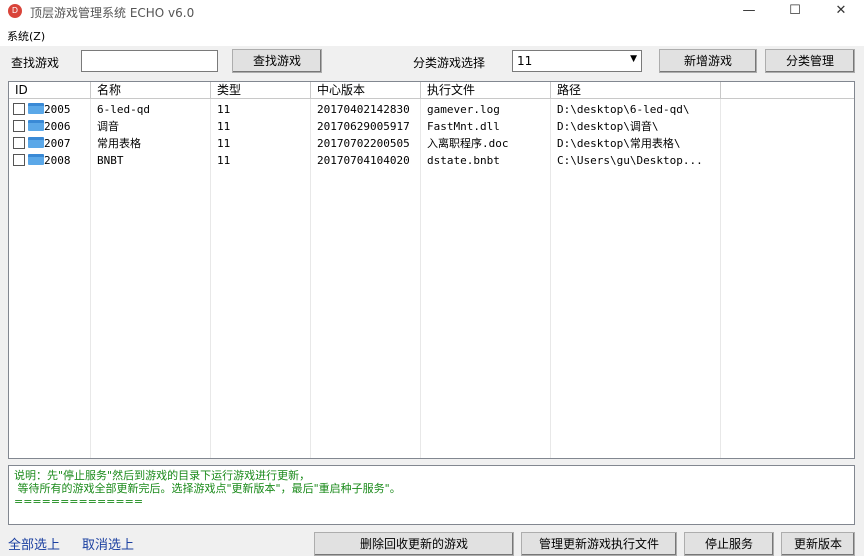  Describe the element at coordinates (486, 143) in the screenshot. I see `cell-exe: 入离职程序.doc` at that location.